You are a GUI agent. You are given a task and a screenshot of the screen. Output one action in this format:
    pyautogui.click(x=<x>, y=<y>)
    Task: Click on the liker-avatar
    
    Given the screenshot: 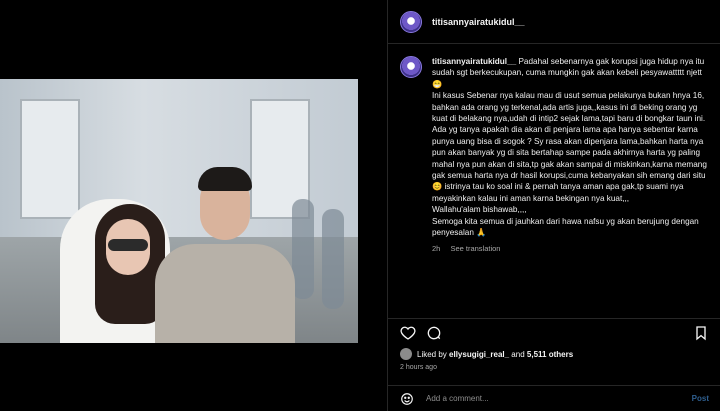 What is the action you would take?
    pyautogui.click(x=406, y=354)
    